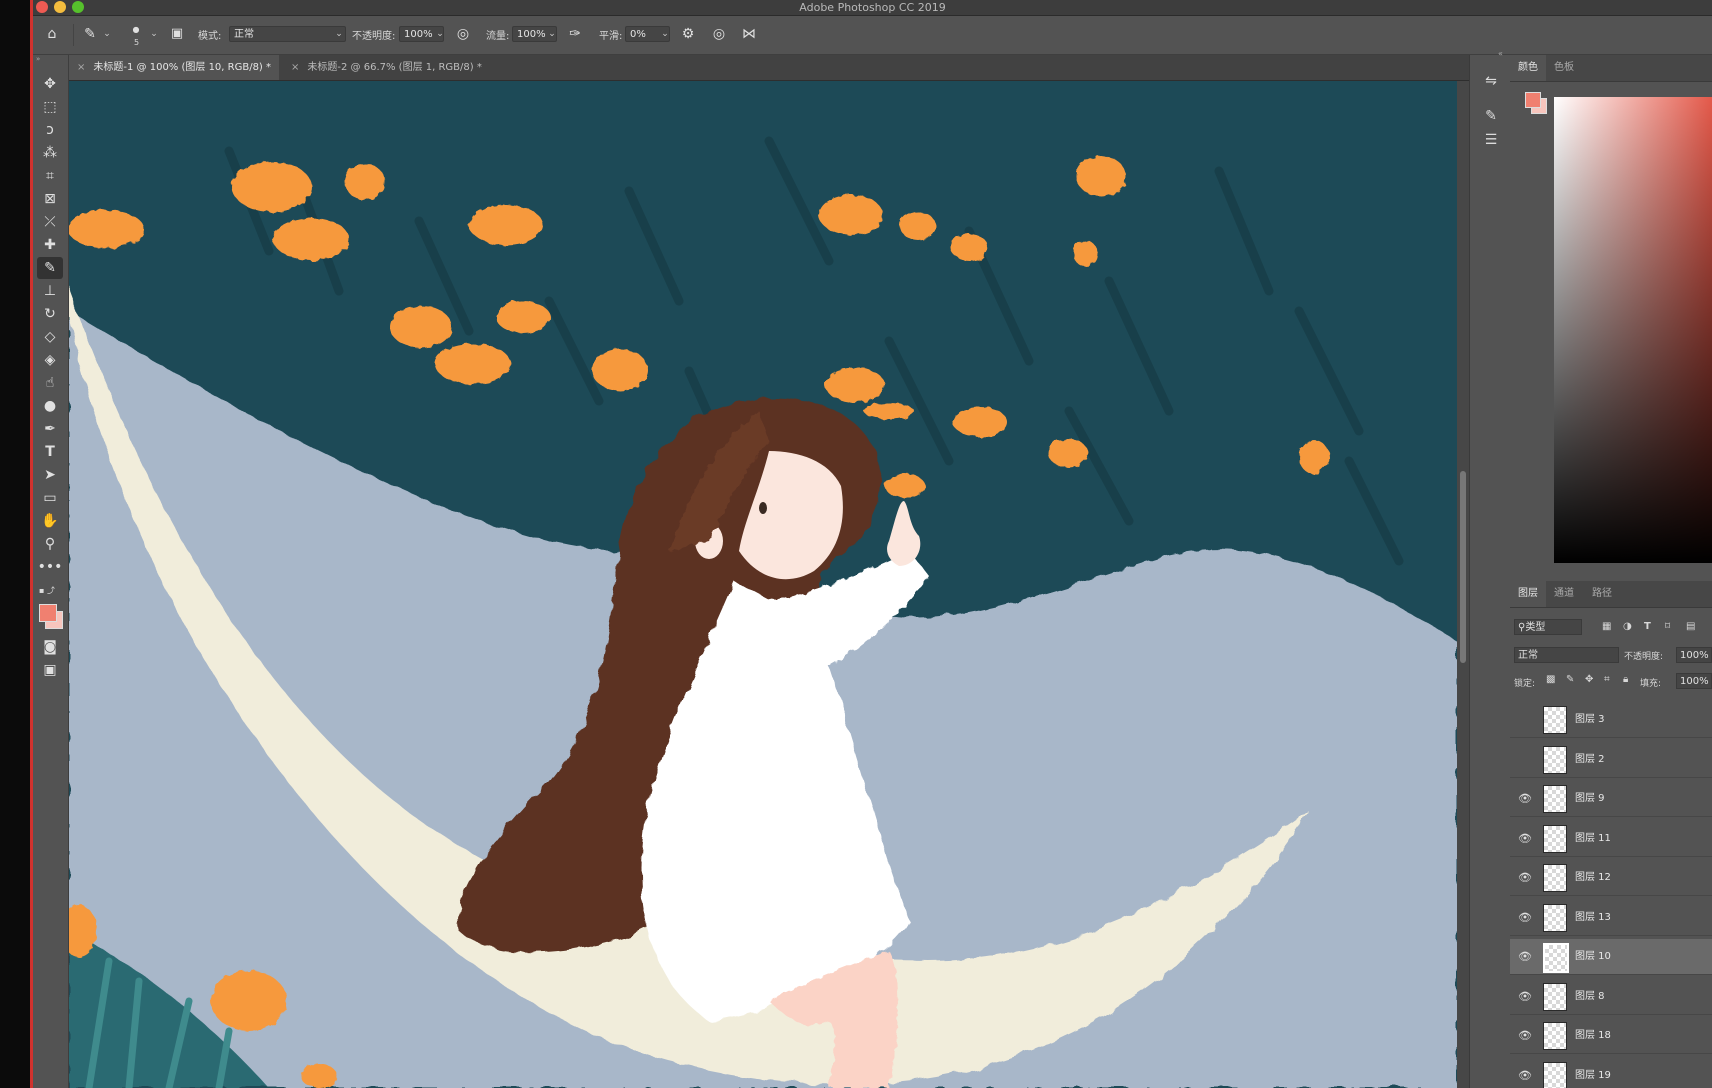 This screenshot has height=1088, width=1712. I want to click on dock-collapse-icon: «, so click(1500, 53).